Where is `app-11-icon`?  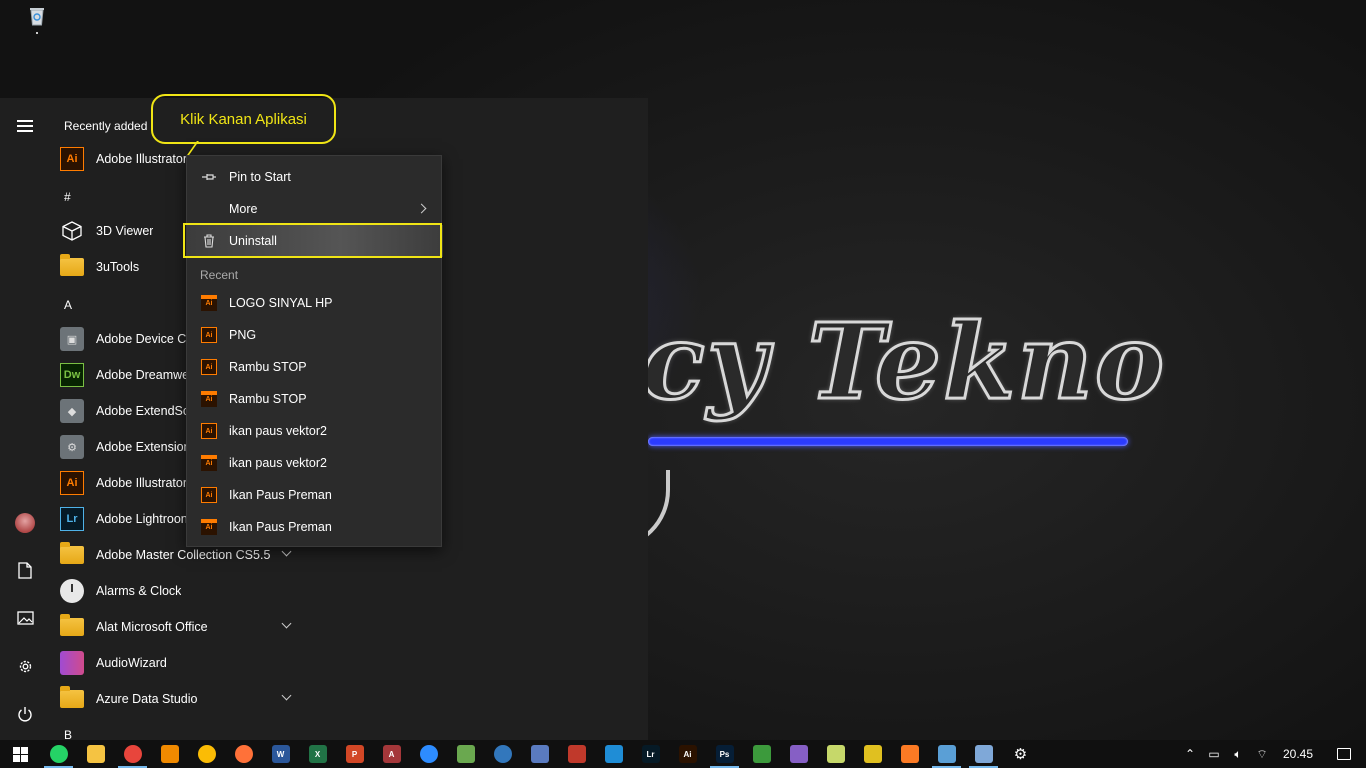
app-11-icon is located at coordinates (465, 754).